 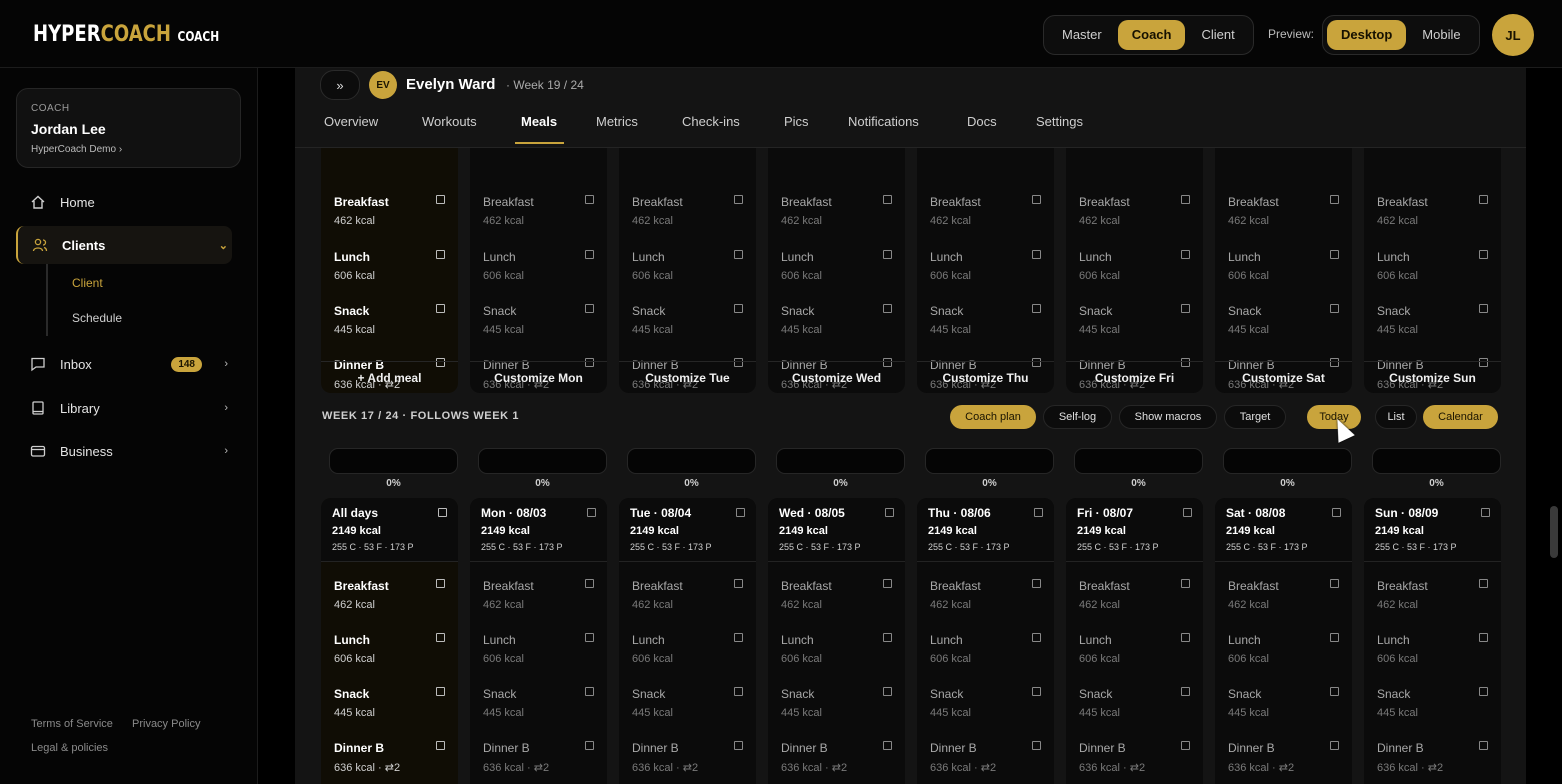 What do you see at coordinates (128, 128) in the screenshot?
I see `coach-card: COACH Jordan Lee HyperCoach Demo ›` at bounding box center [128, 128].